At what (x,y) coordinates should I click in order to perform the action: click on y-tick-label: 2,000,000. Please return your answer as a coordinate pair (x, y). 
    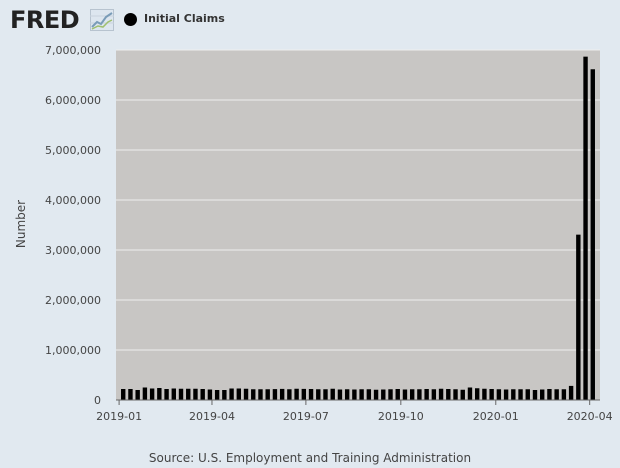
    Looking at the image, I should click on (73, 300).